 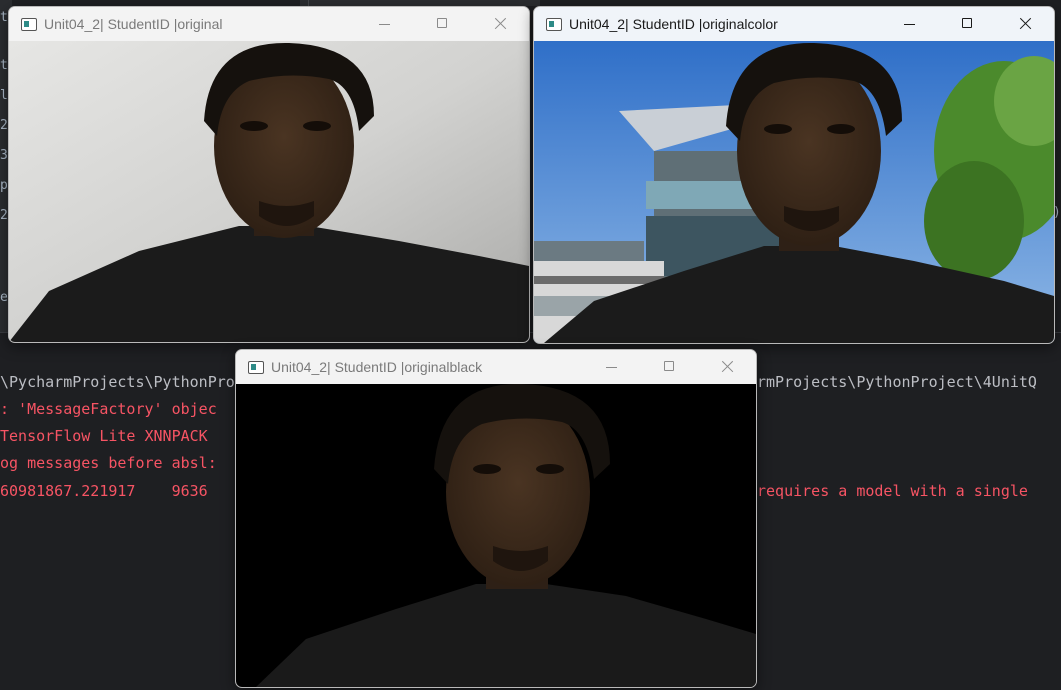 I want to click on console-line: rmProjects\PythonProject\4UnitQ, so click(x=897, y=382).